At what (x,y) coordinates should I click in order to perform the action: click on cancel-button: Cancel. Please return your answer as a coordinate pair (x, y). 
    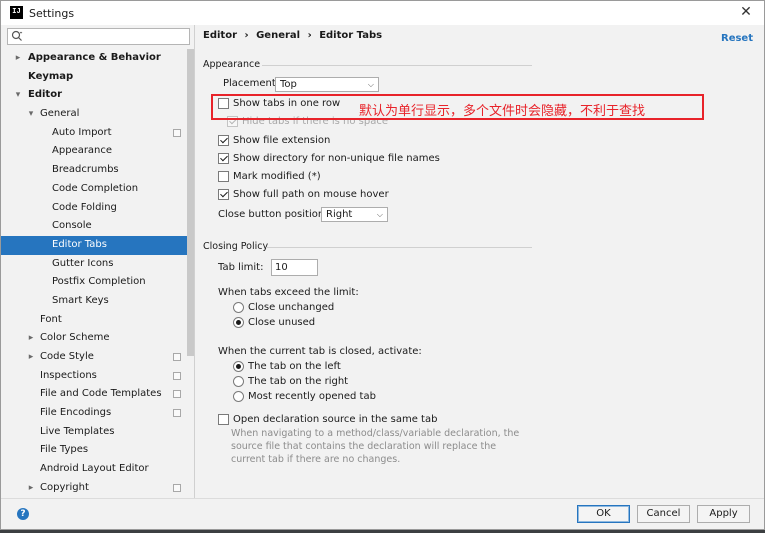
    Looking at the image, I should click on (663, 514).